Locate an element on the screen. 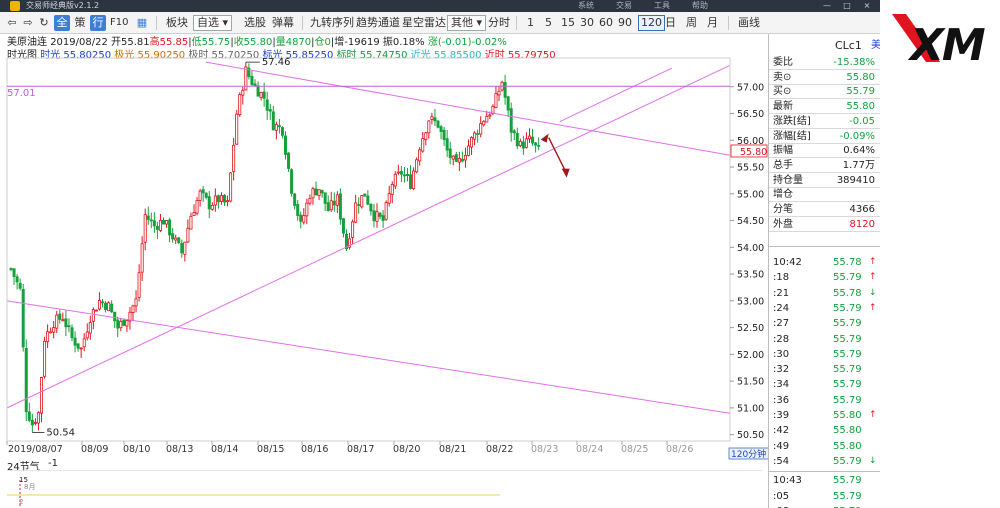 This screenshot has width=1000, height=508. x-tick-label: 08/17 is located at coordinates (360, 449).